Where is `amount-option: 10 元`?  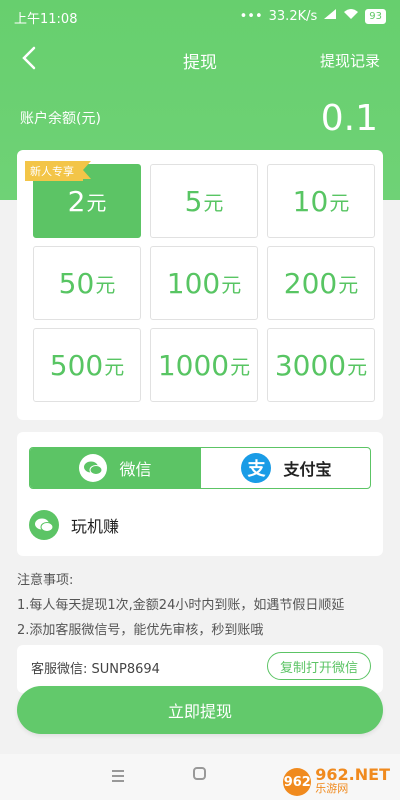 amount-option: 10 元 is located at coordinates (321, 201).